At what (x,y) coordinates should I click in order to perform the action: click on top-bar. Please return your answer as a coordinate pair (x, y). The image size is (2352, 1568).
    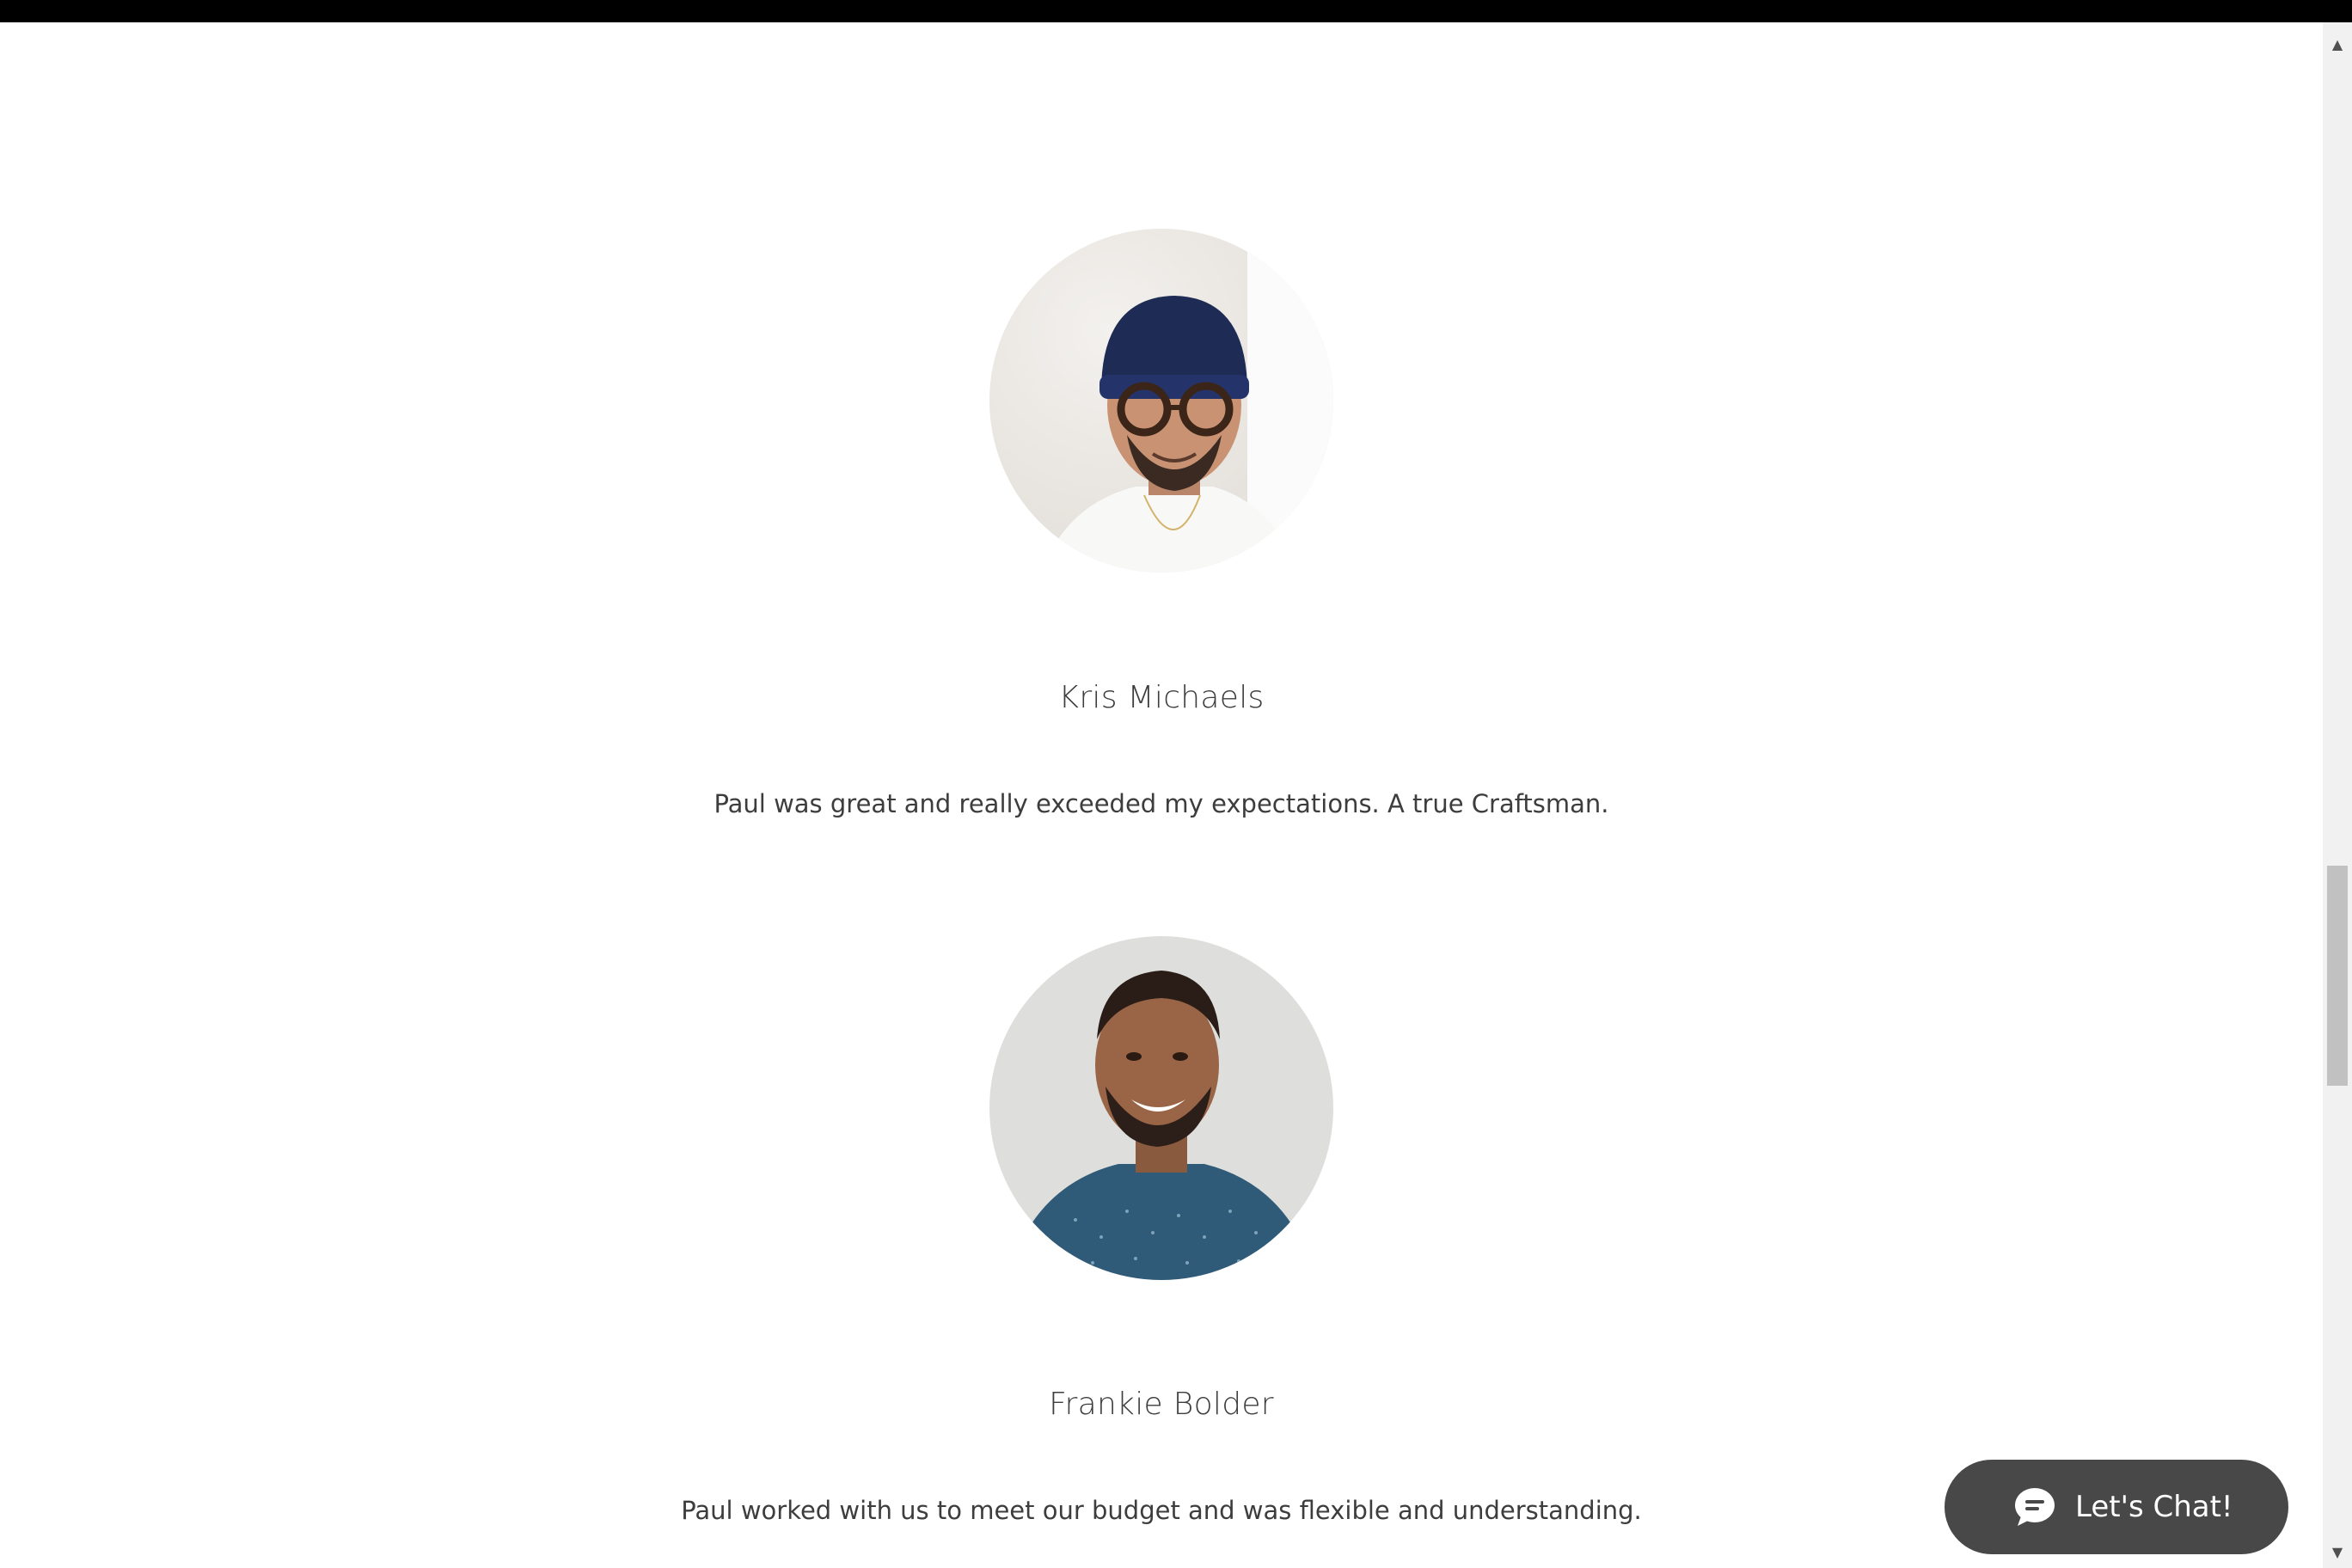
    Looking at the image, I should click on (1176, 11).